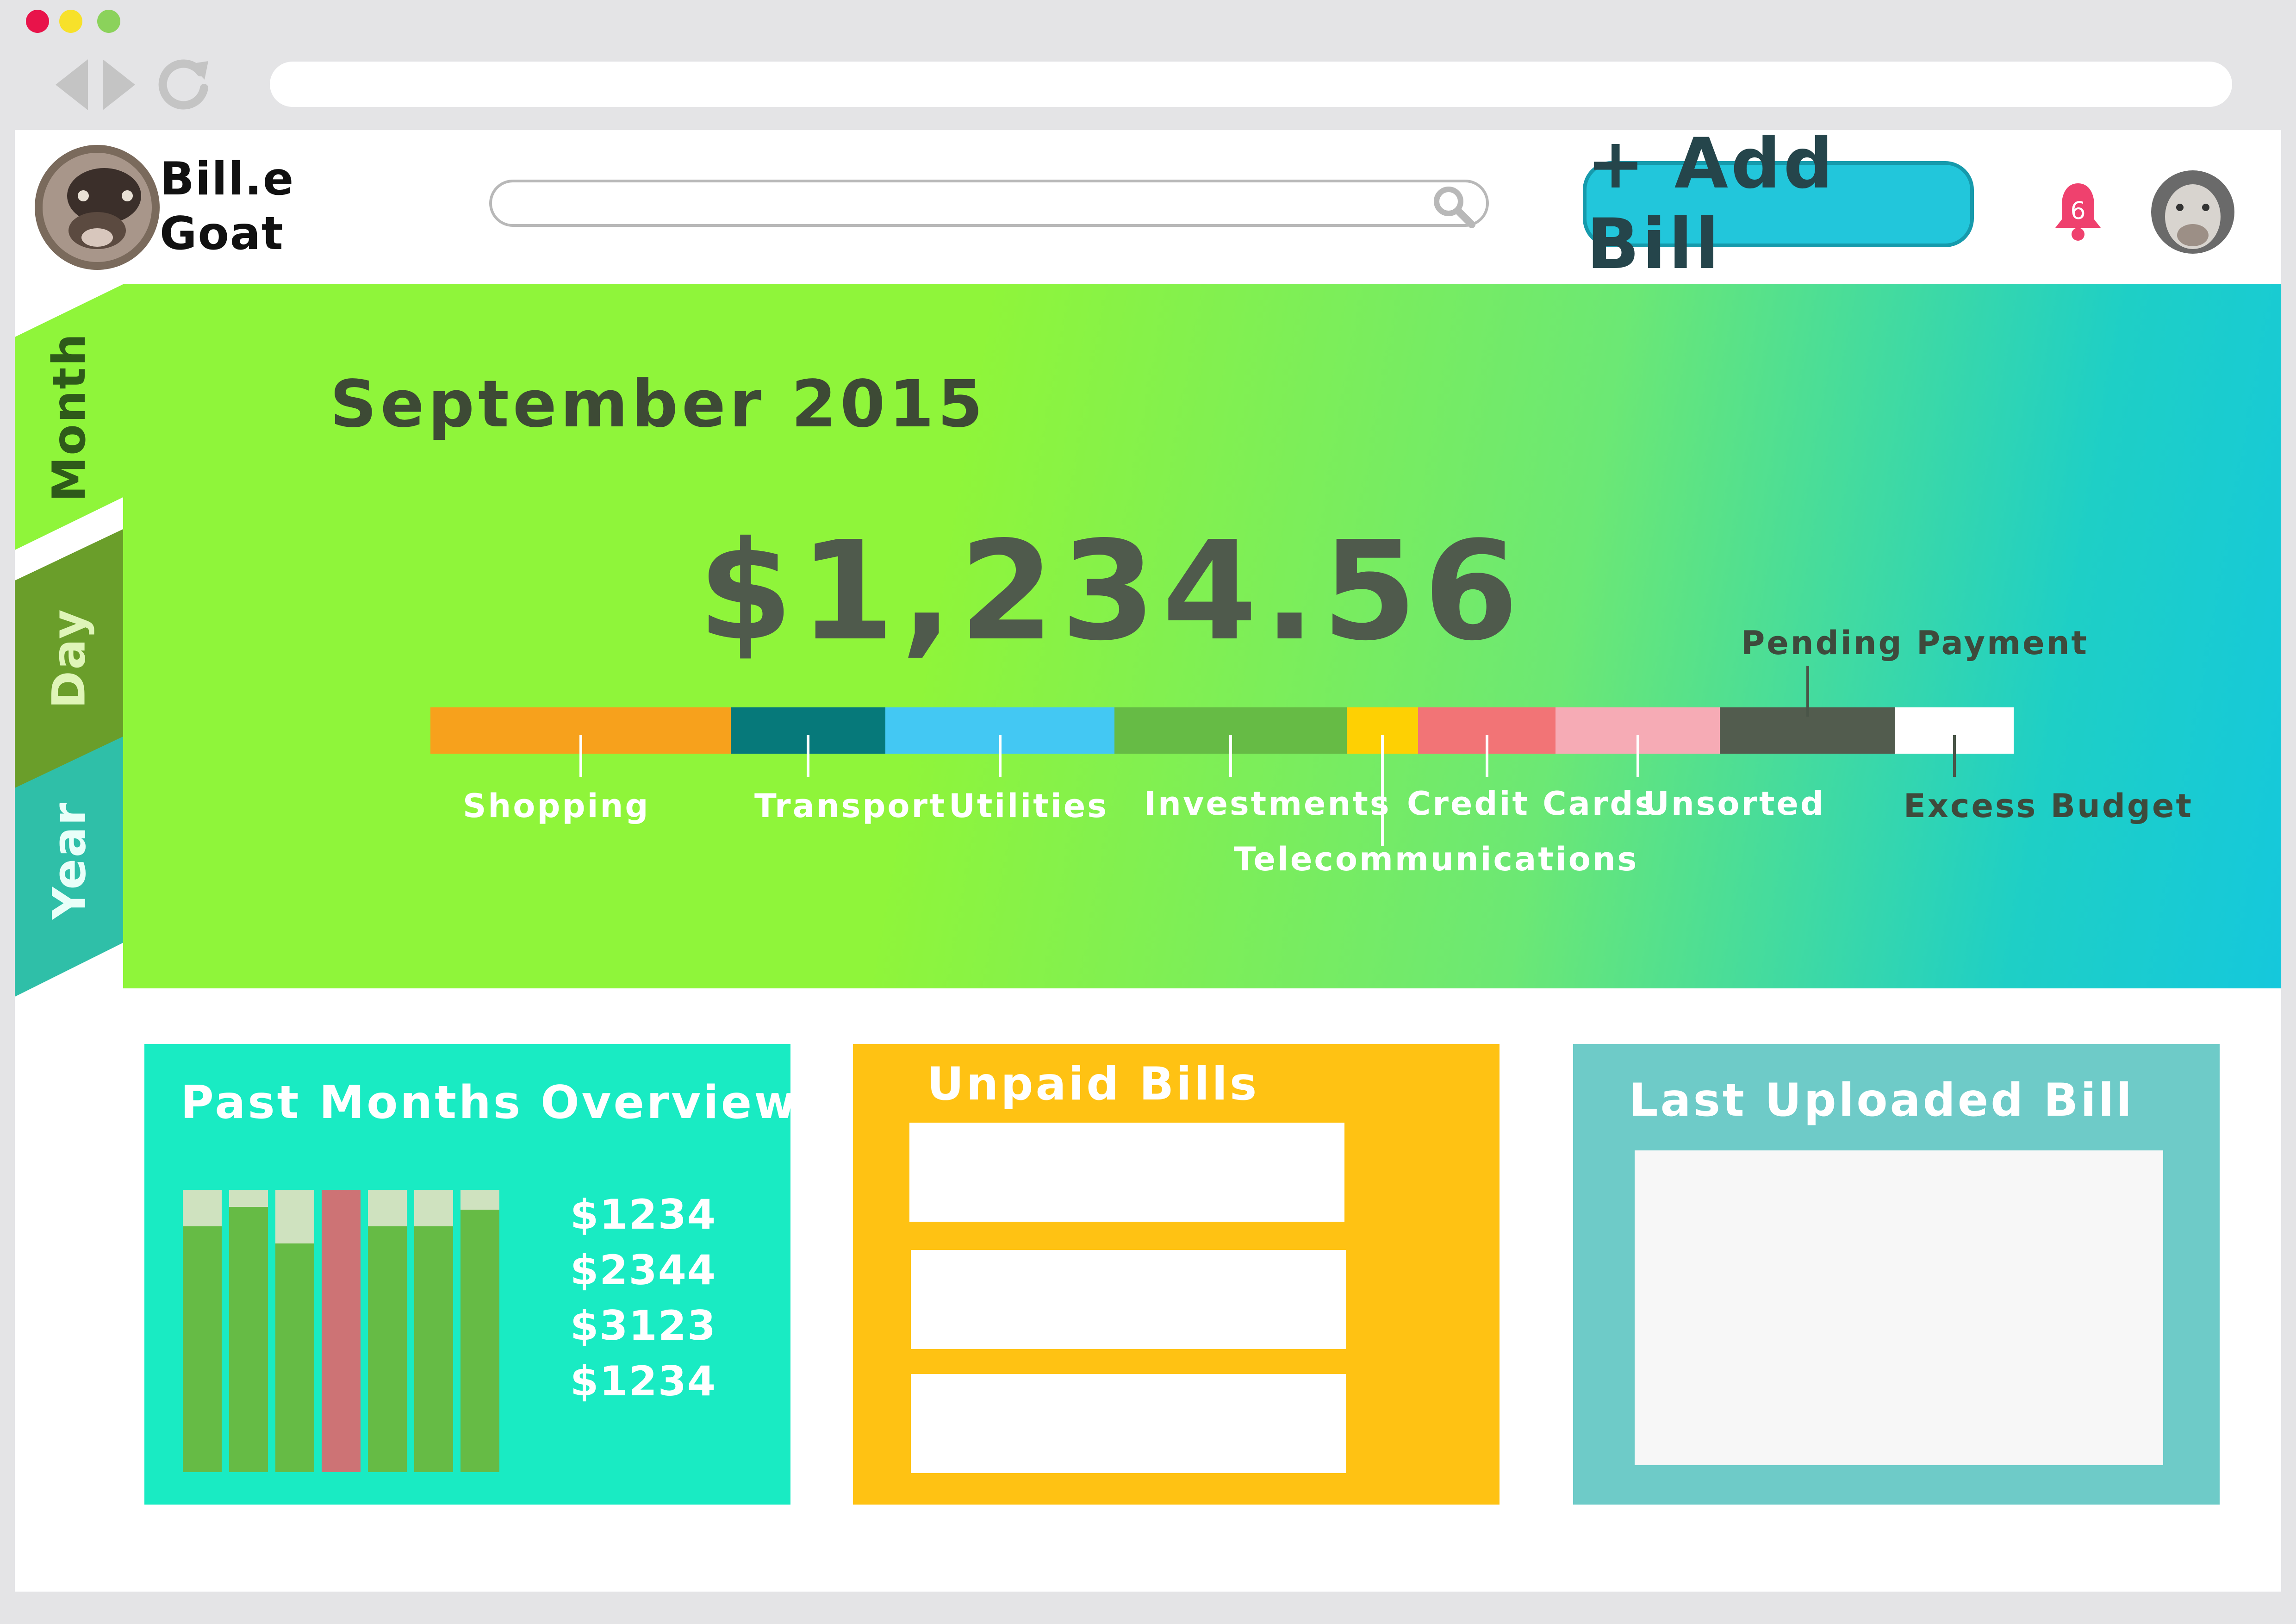  I want to click on label-utilities: Utilities, so click(1028, 806).